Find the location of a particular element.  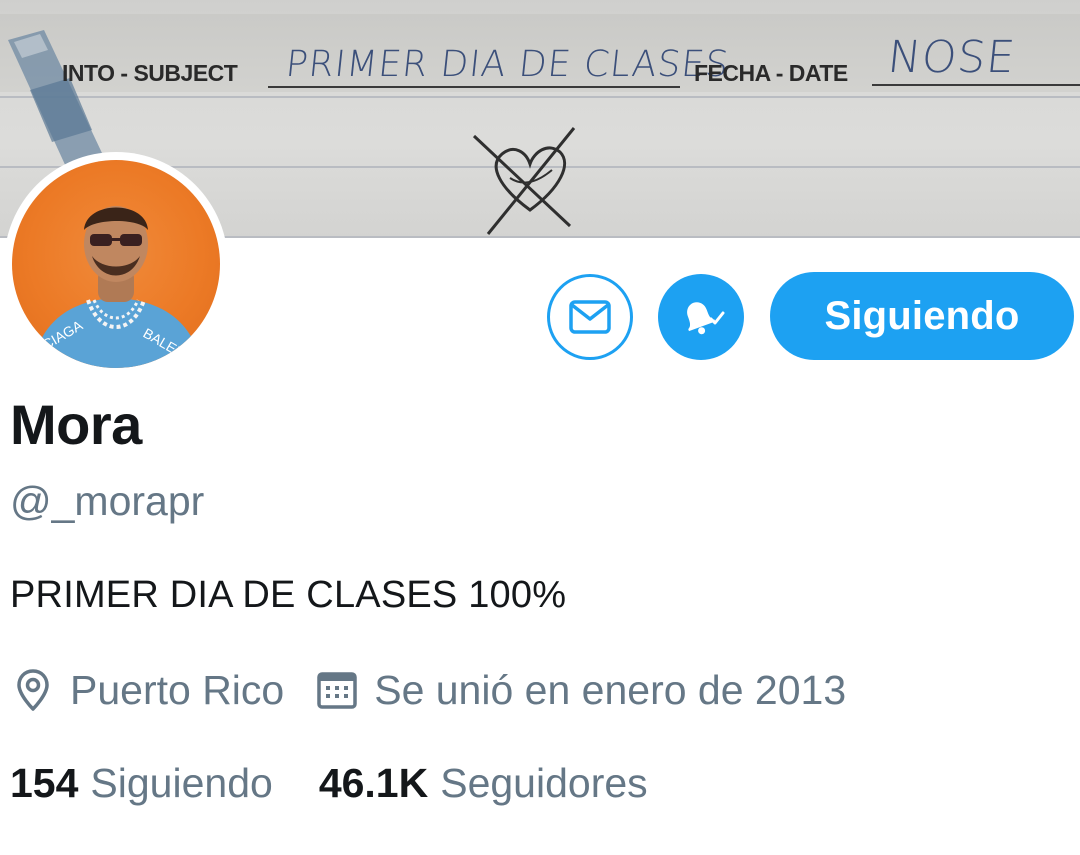

crossed-heart-doodle is located at coordinates (524, 181).